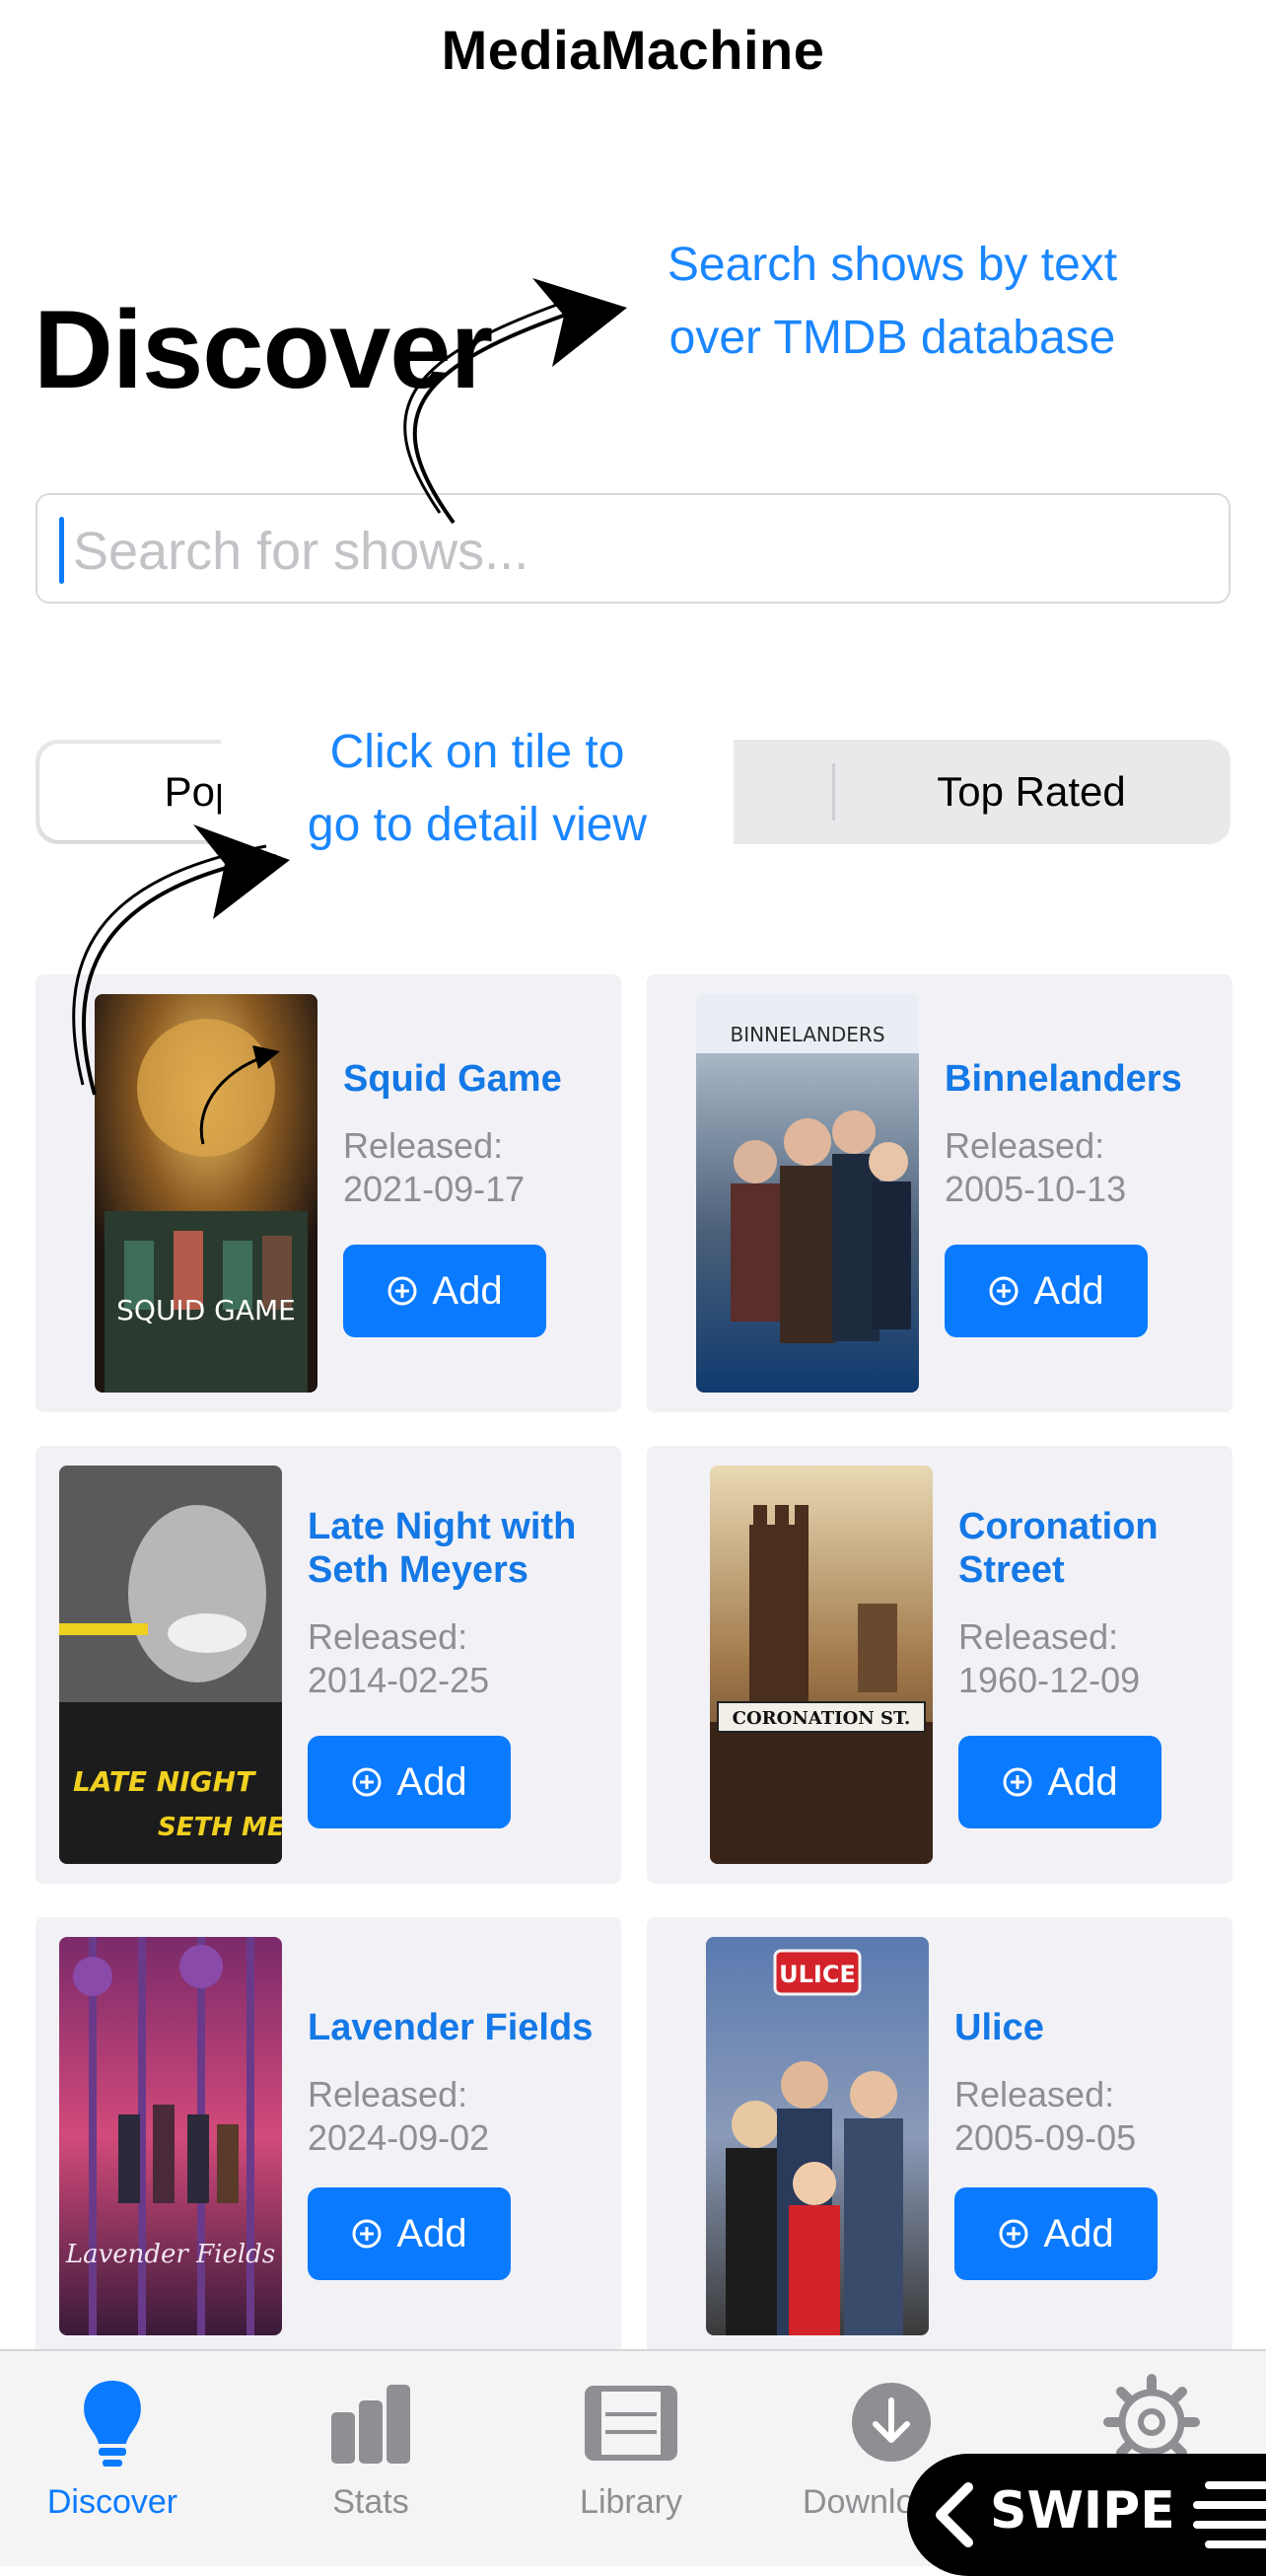 Image resolution: width=1266 pixels, height=2576 pixels. I want to click on release-date: 2024-09-02, so click(399, 2137).